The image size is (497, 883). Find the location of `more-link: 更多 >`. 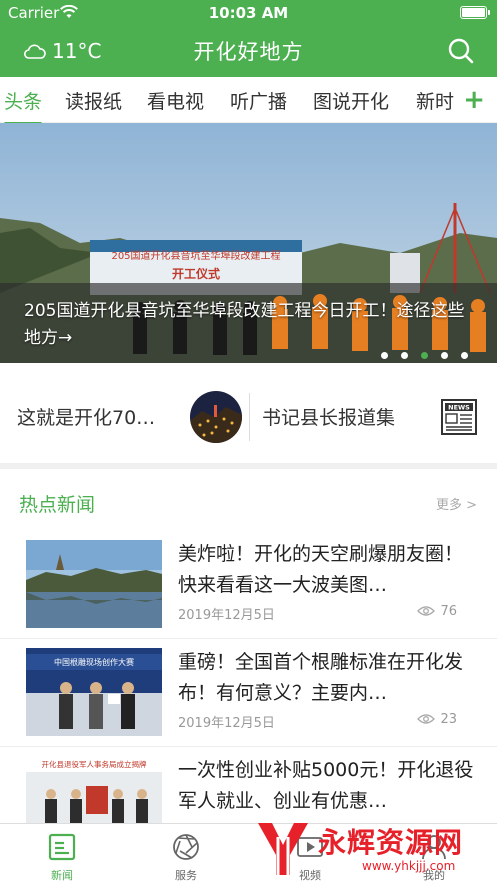

more-link: 更多 > is located at coordinates (456, 503).